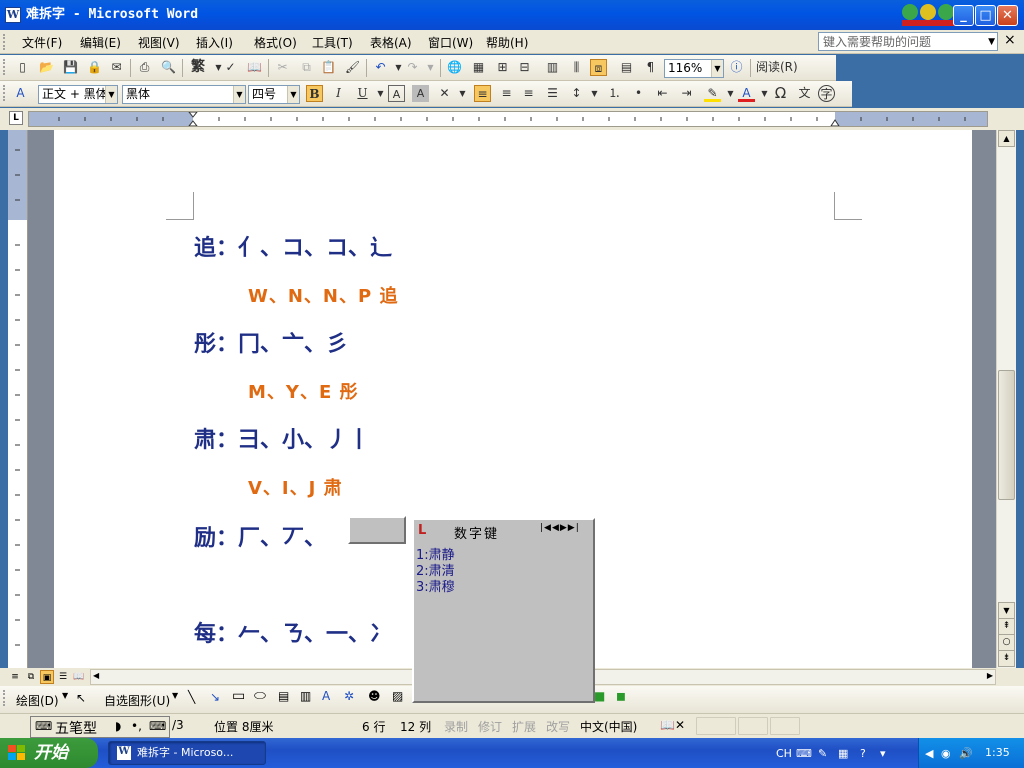 This screenshot has height=768, width=1024. Describe the element at coordinates (374, 696) in the screenshot. I see `clipart-icon: ☻` at that location.